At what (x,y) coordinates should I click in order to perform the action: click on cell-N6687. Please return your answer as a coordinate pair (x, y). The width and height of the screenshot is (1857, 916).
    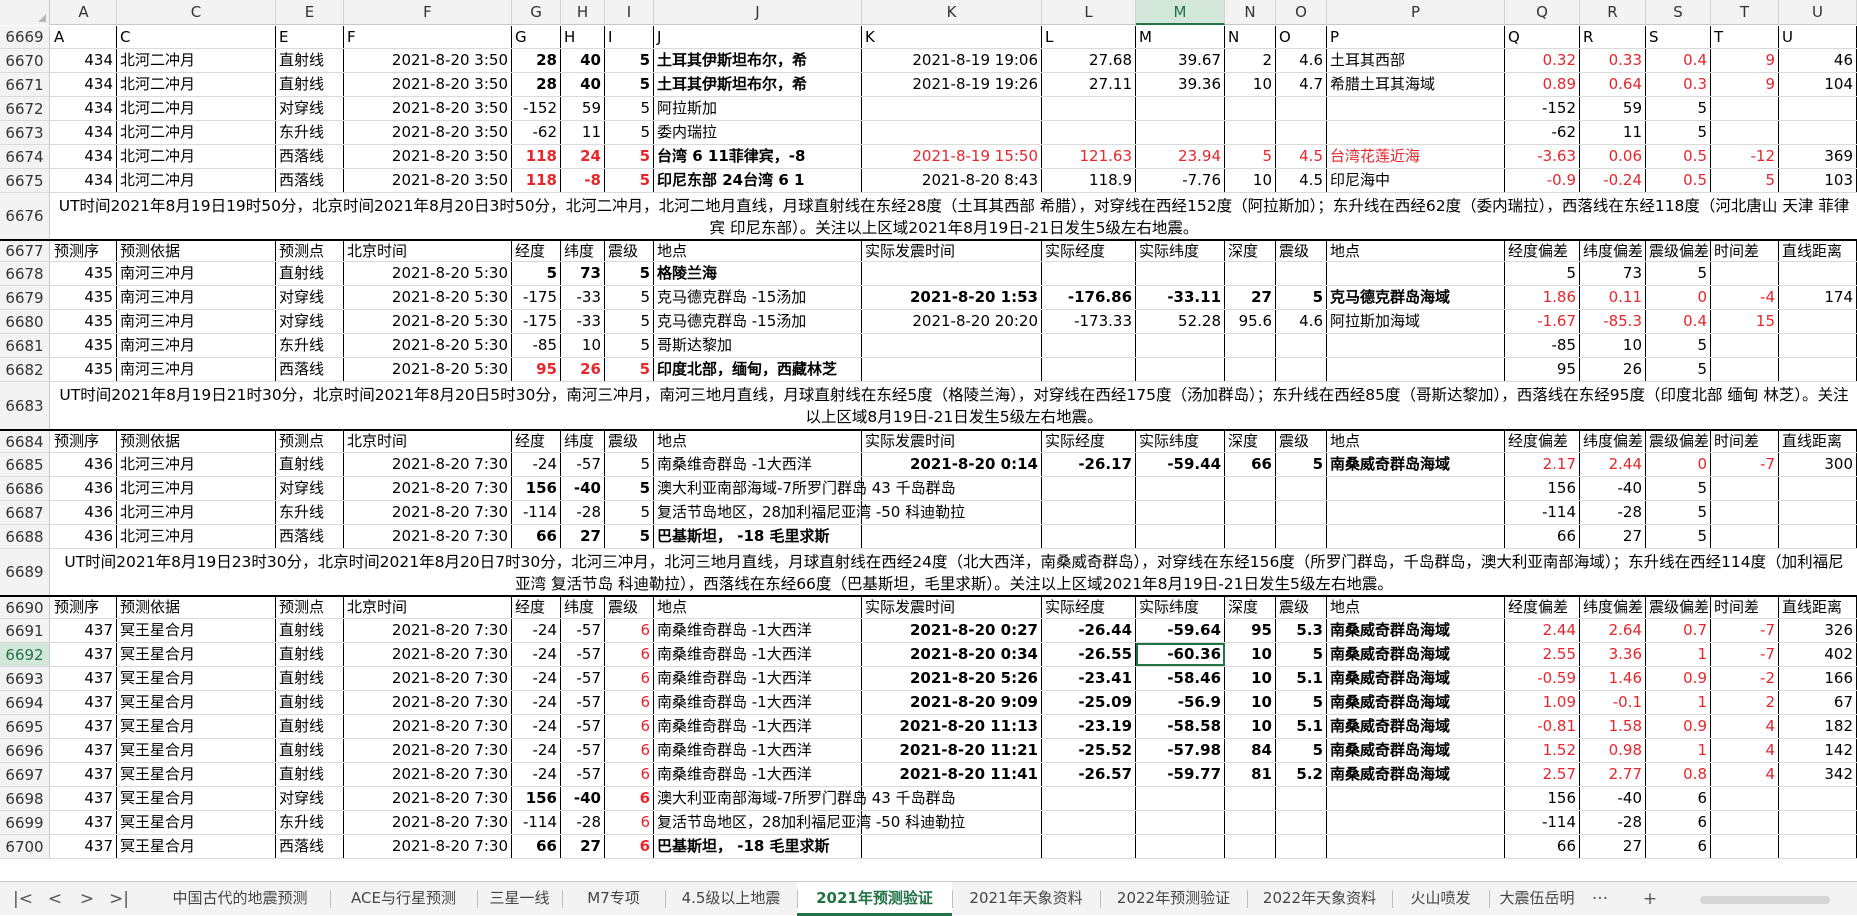
    Looking at the image, I should click on (1250, 512).